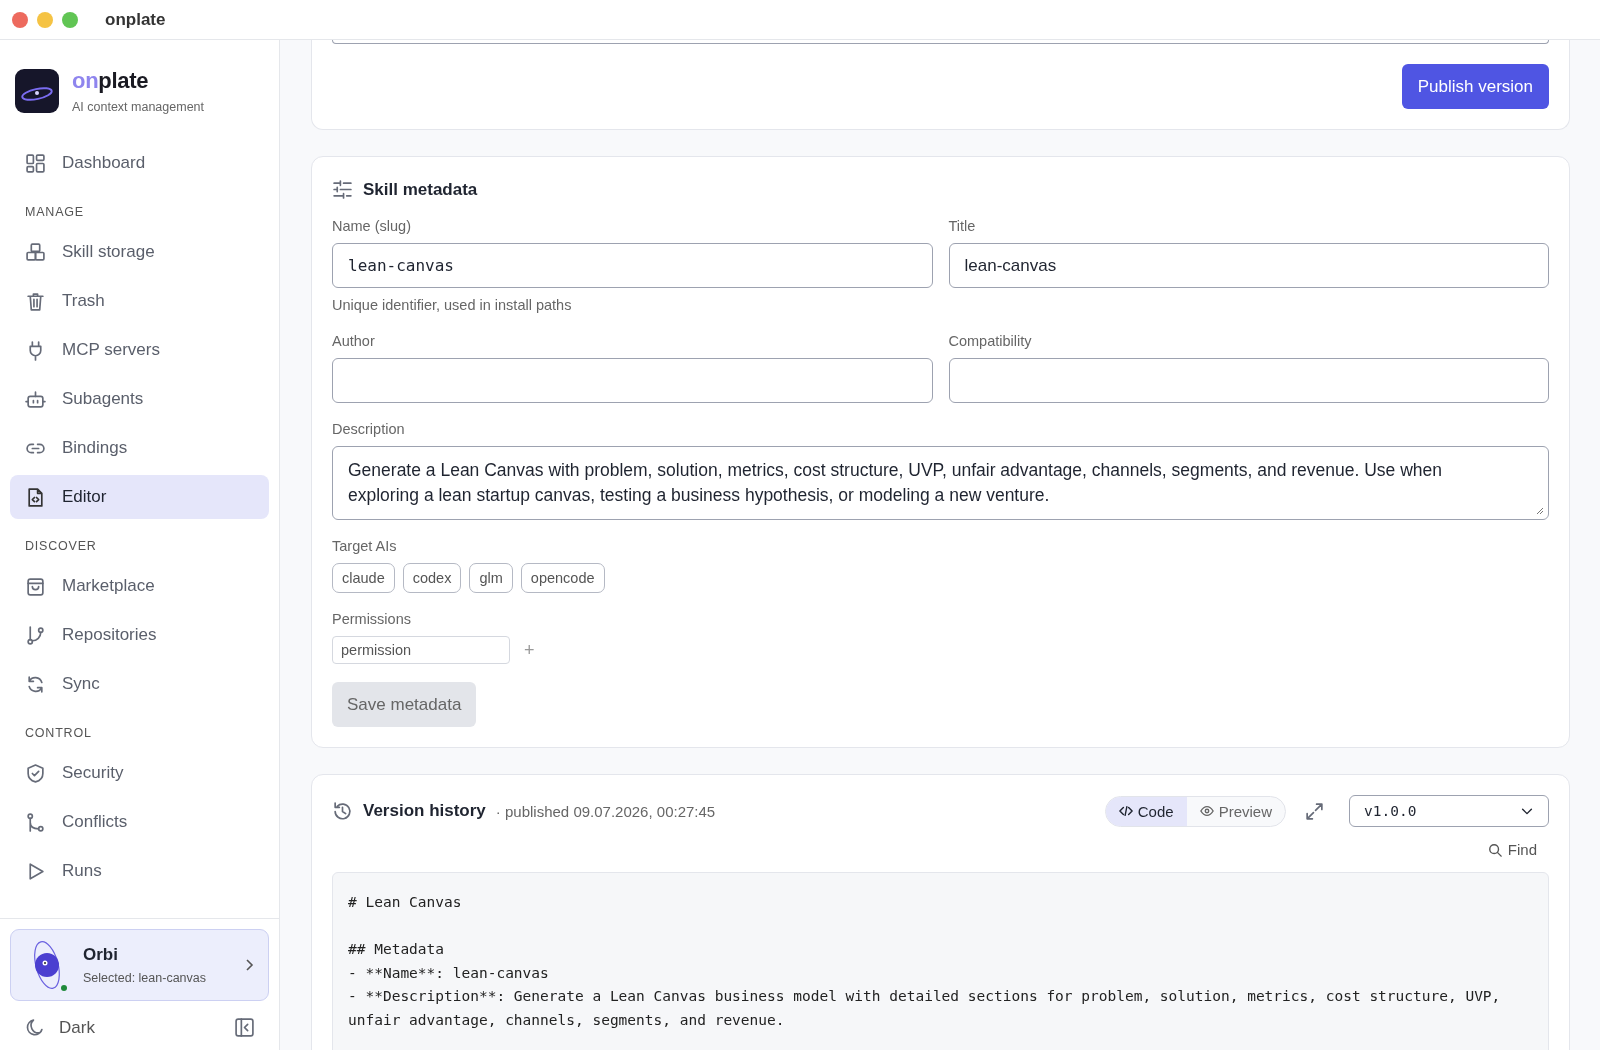 Image resolution: width=1600 pixels, height=1050 pixels. What do you see at coordinates (562, 578) in the screenshot?
I see `ai-chip: opencode` at bounding box center [562, 578].